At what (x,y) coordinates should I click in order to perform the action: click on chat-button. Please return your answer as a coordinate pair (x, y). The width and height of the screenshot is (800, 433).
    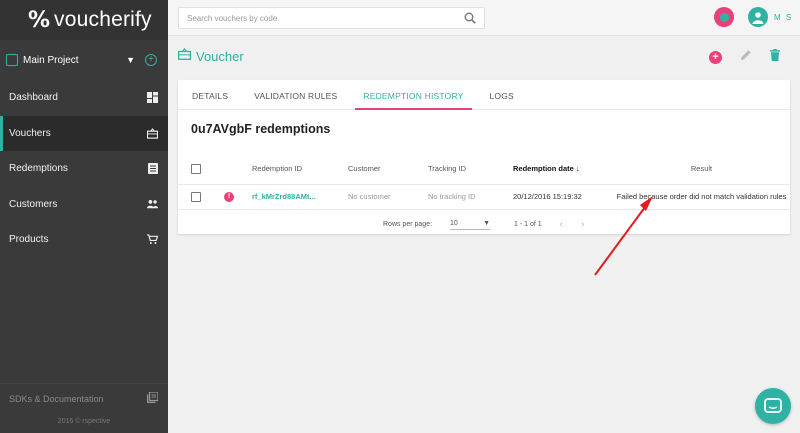
    Looking at the image, I should click on (773, 406).